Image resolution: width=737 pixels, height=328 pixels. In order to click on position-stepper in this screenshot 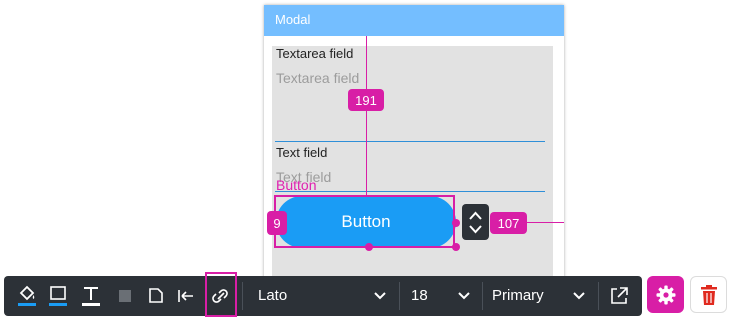, I will do `click(475, 222)`.